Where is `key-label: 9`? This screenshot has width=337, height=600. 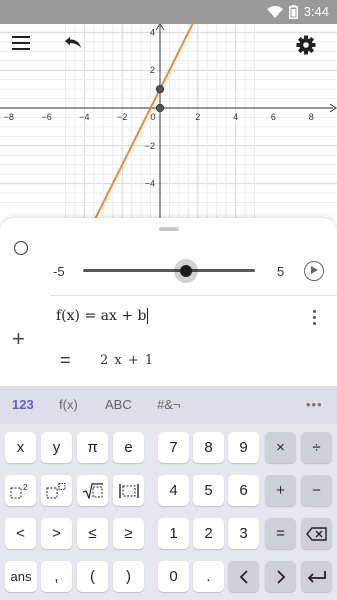
key-label: 9 is located at coordinates (243, 447).